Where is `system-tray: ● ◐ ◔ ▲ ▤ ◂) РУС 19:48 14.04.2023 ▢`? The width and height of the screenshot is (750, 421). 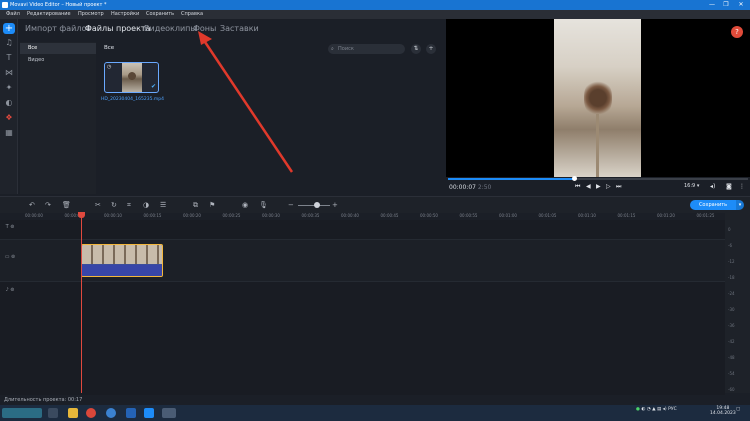
system-tray: ● ◐ ◔ ▲ ▤ ◂) РУС 19:48 14.04.2023 ▢ is located at coordinates (688, 411).